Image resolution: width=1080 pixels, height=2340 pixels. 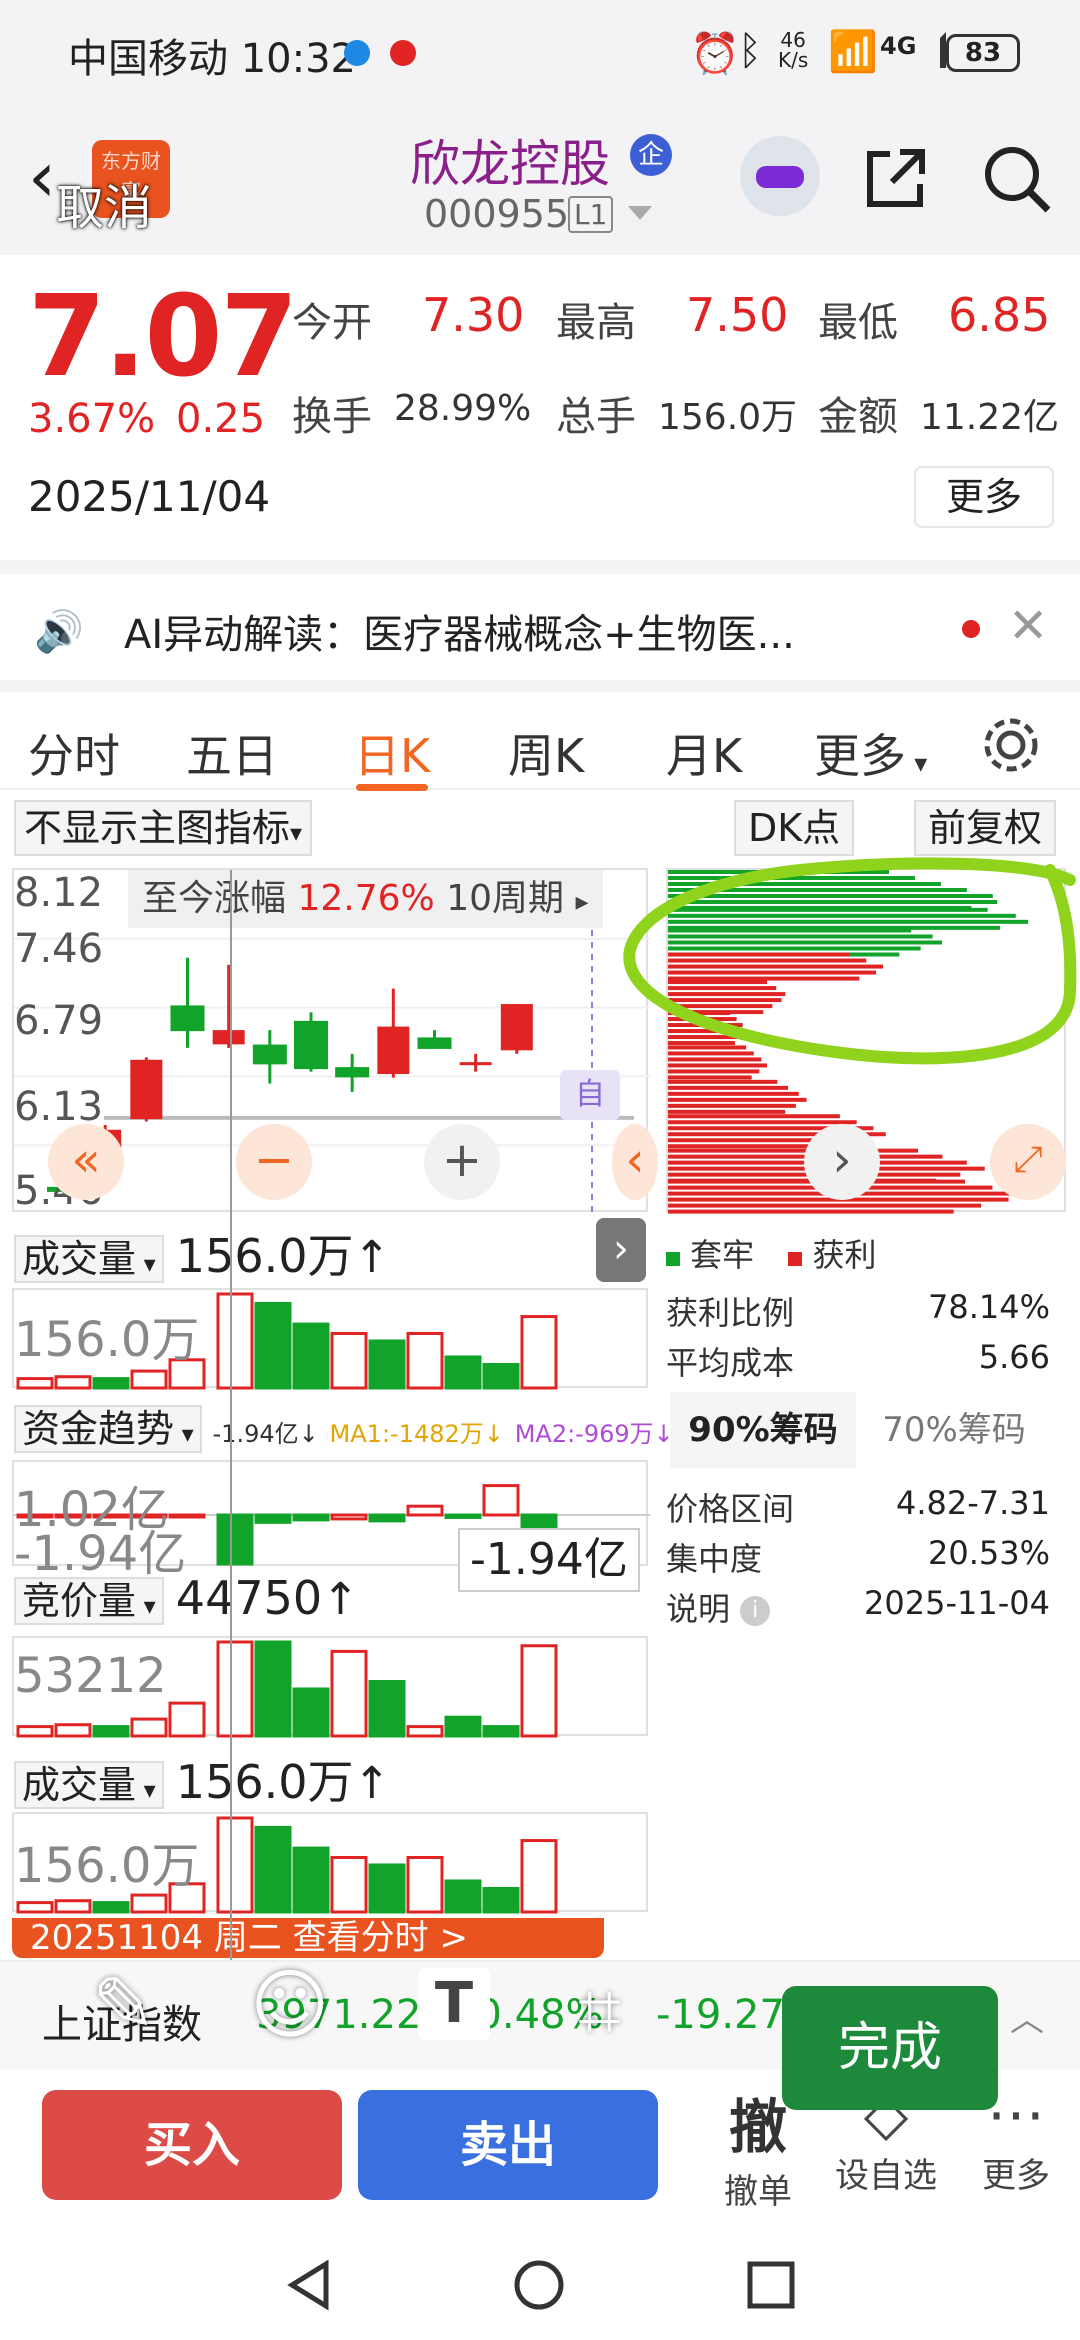 What do you see at coordinates (1028, 1162) in the screenshot?
I see `expand-icon: ⤢` at bounding box center [1028, 1162].